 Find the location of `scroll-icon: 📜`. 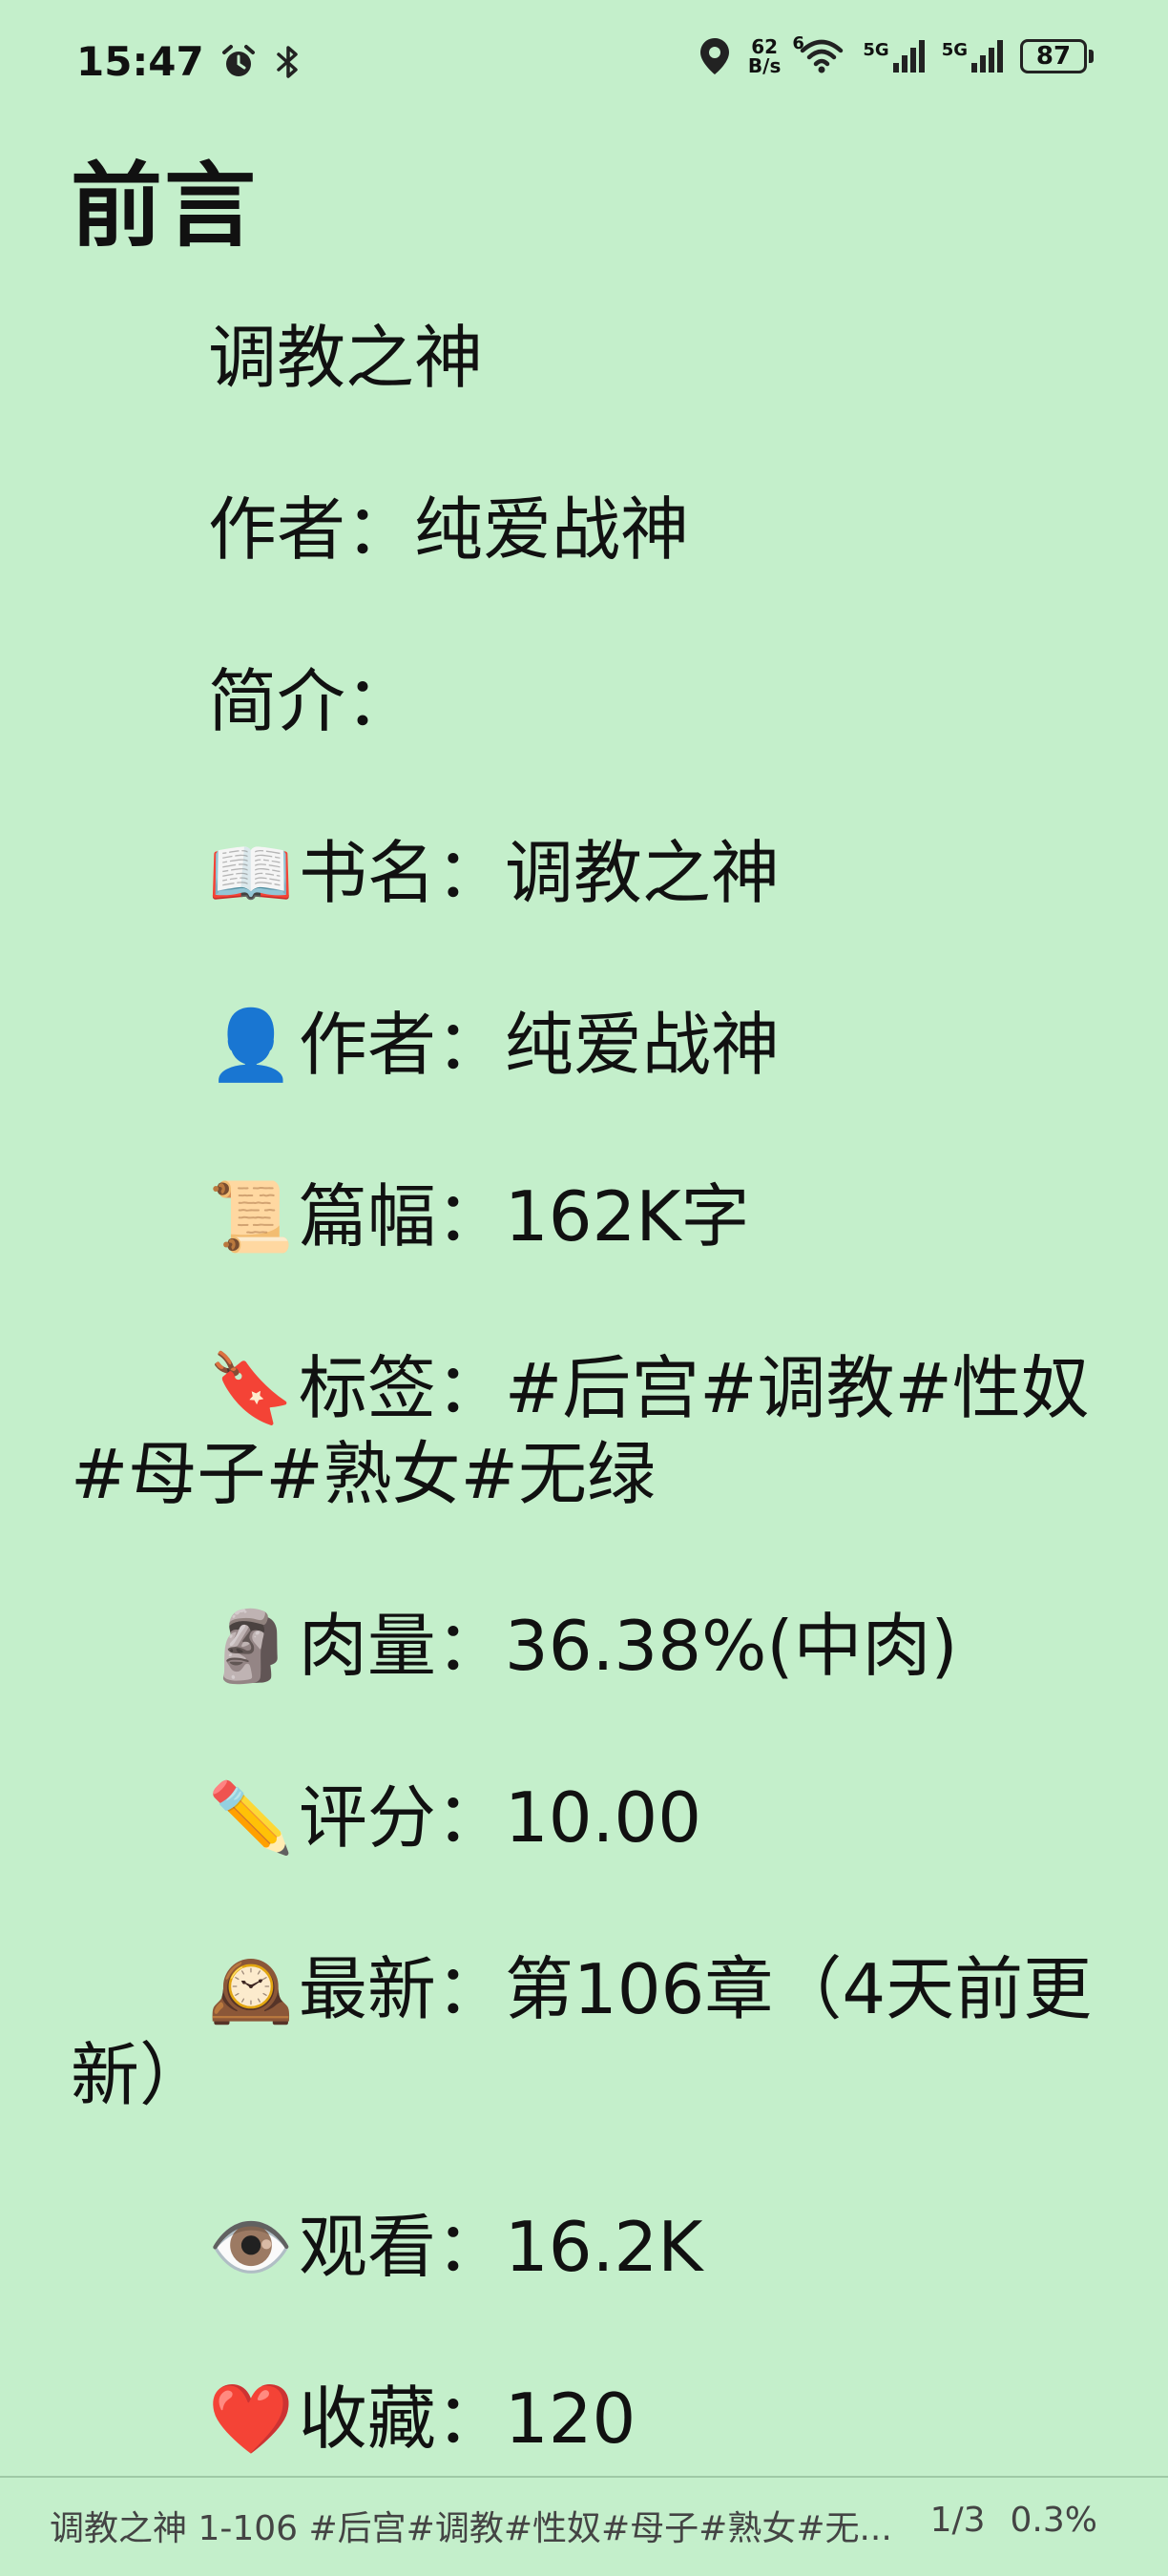

scroll-icon: 📜 is located at coordinates (251, 1216).